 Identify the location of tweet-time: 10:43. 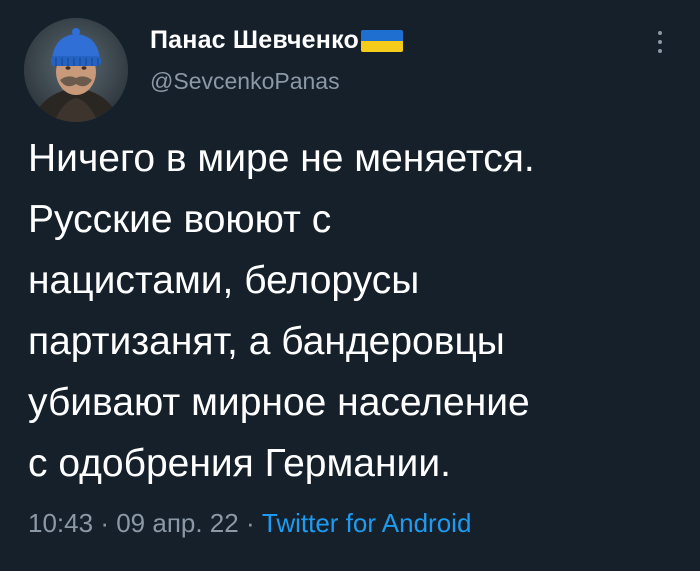
(60, 523).